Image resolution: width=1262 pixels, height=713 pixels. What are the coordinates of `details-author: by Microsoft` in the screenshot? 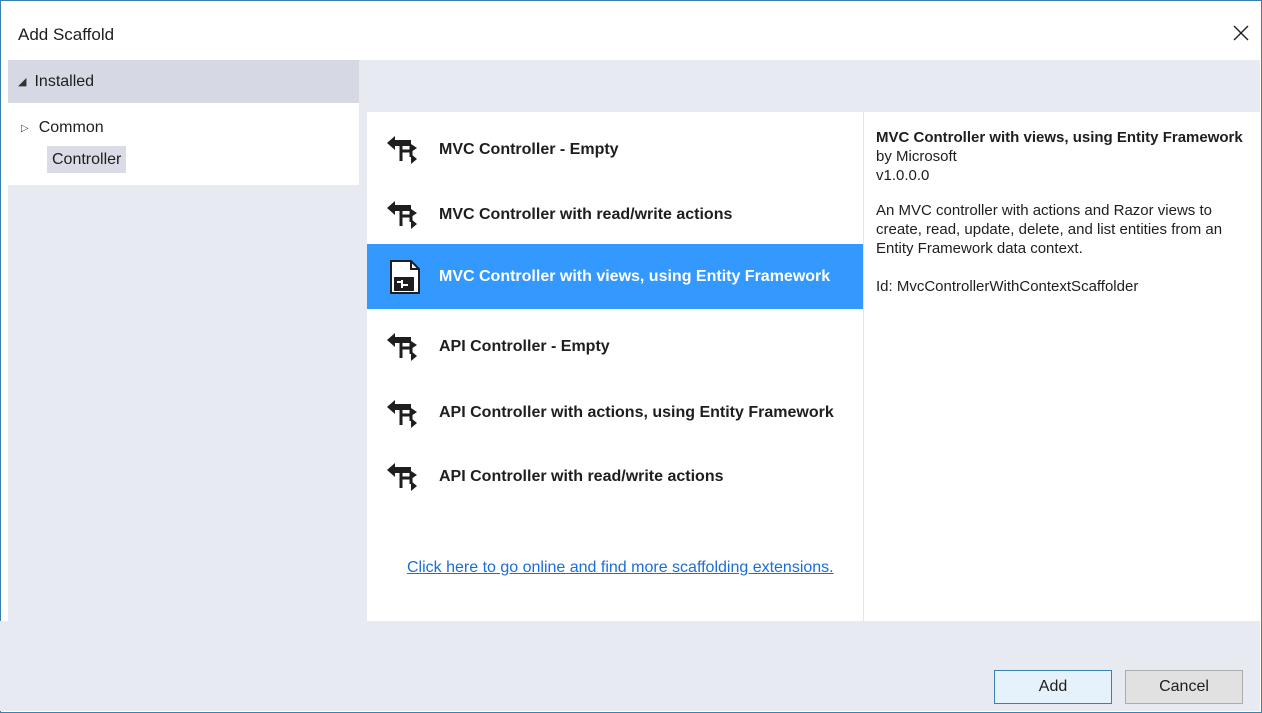 It's located at (916, 156).